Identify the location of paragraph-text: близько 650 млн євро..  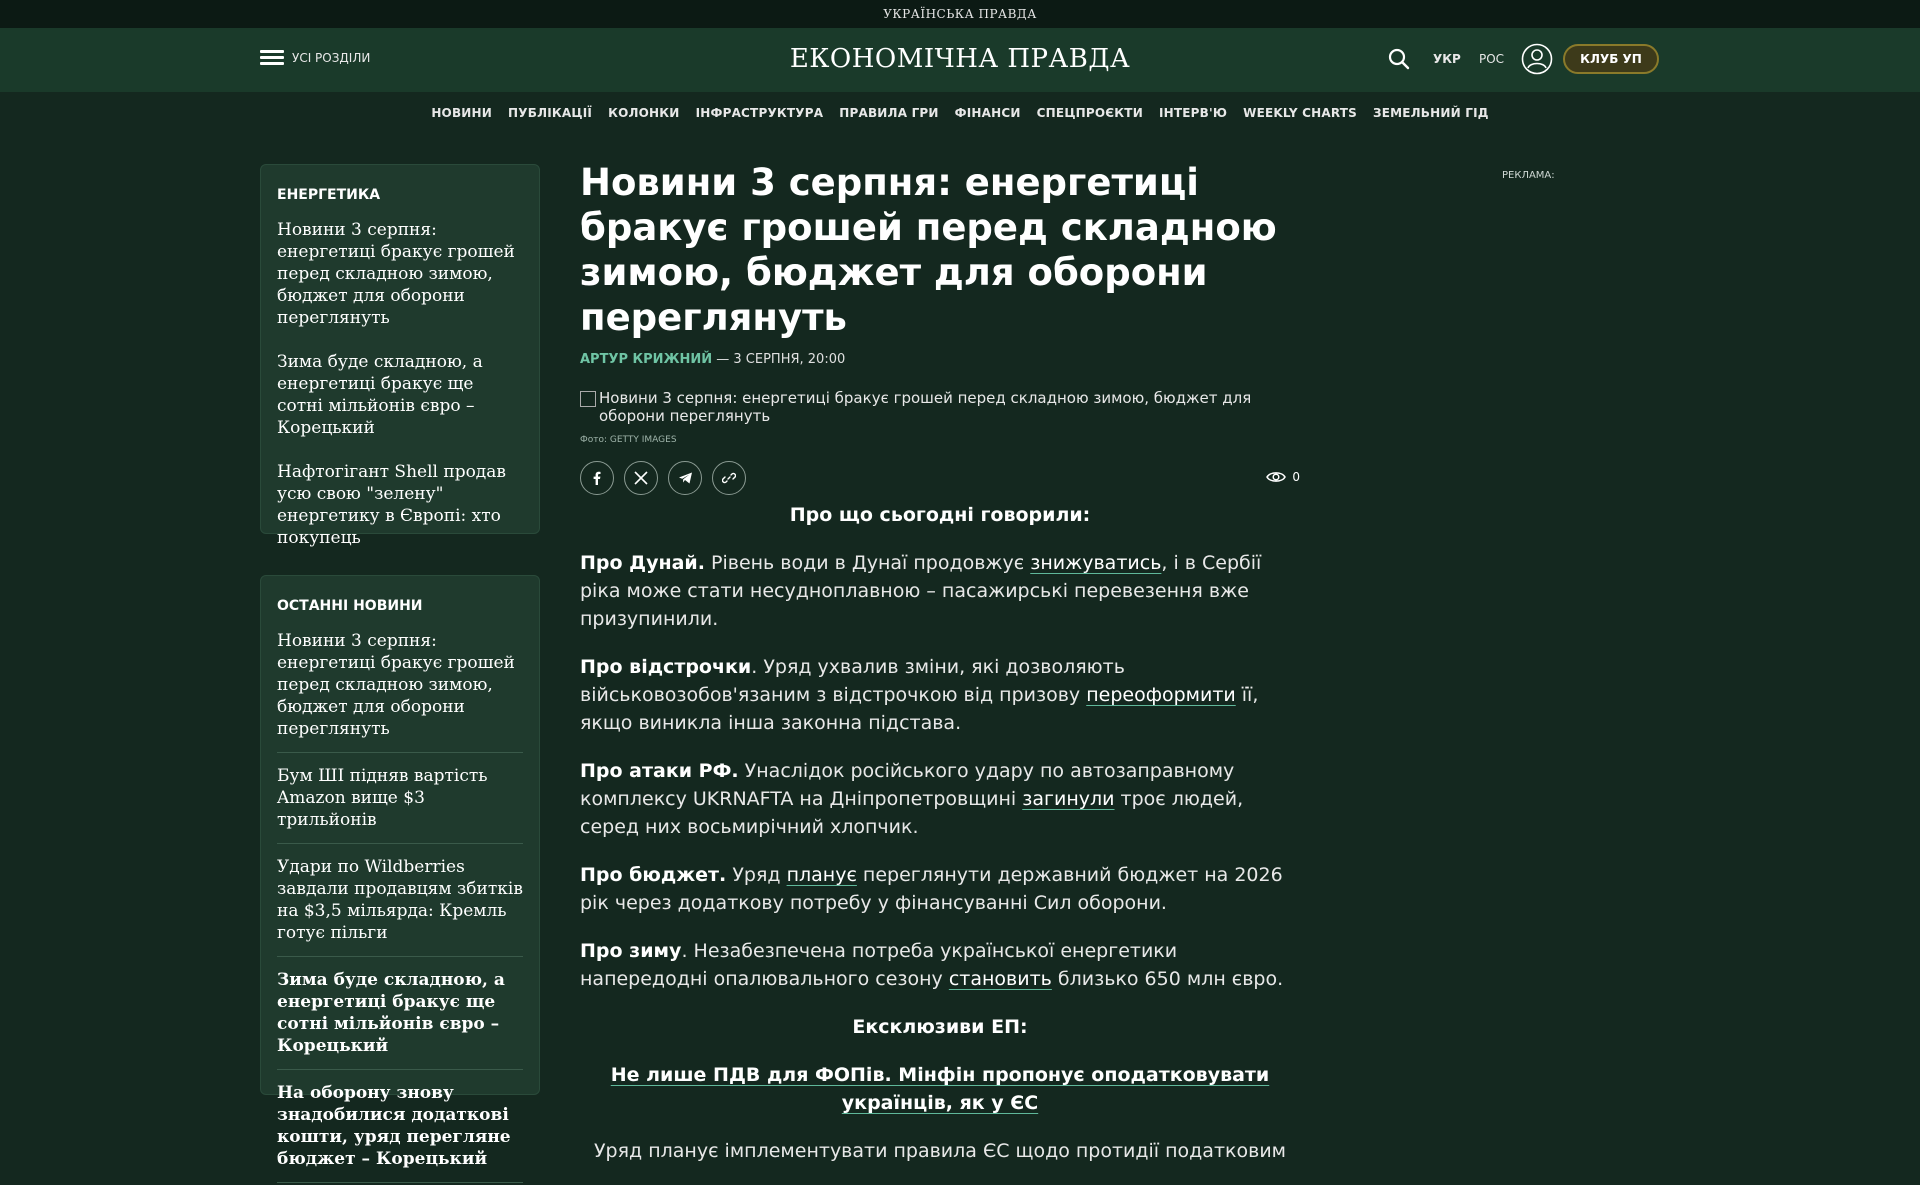
(1167, 979).